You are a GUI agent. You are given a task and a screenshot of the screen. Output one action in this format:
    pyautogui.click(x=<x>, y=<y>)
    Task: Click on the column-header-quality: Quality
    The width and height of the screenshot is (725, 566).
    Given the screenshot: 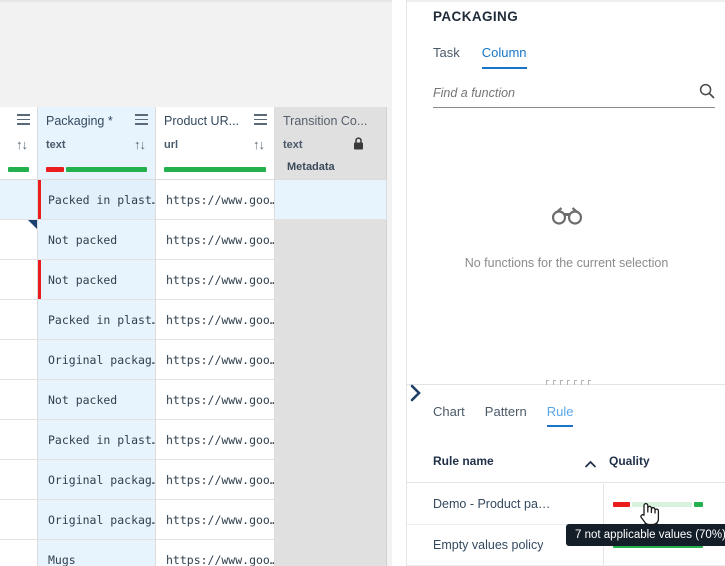 What is the action you would take?
    pyautogui.click(x=629, y=461)
    